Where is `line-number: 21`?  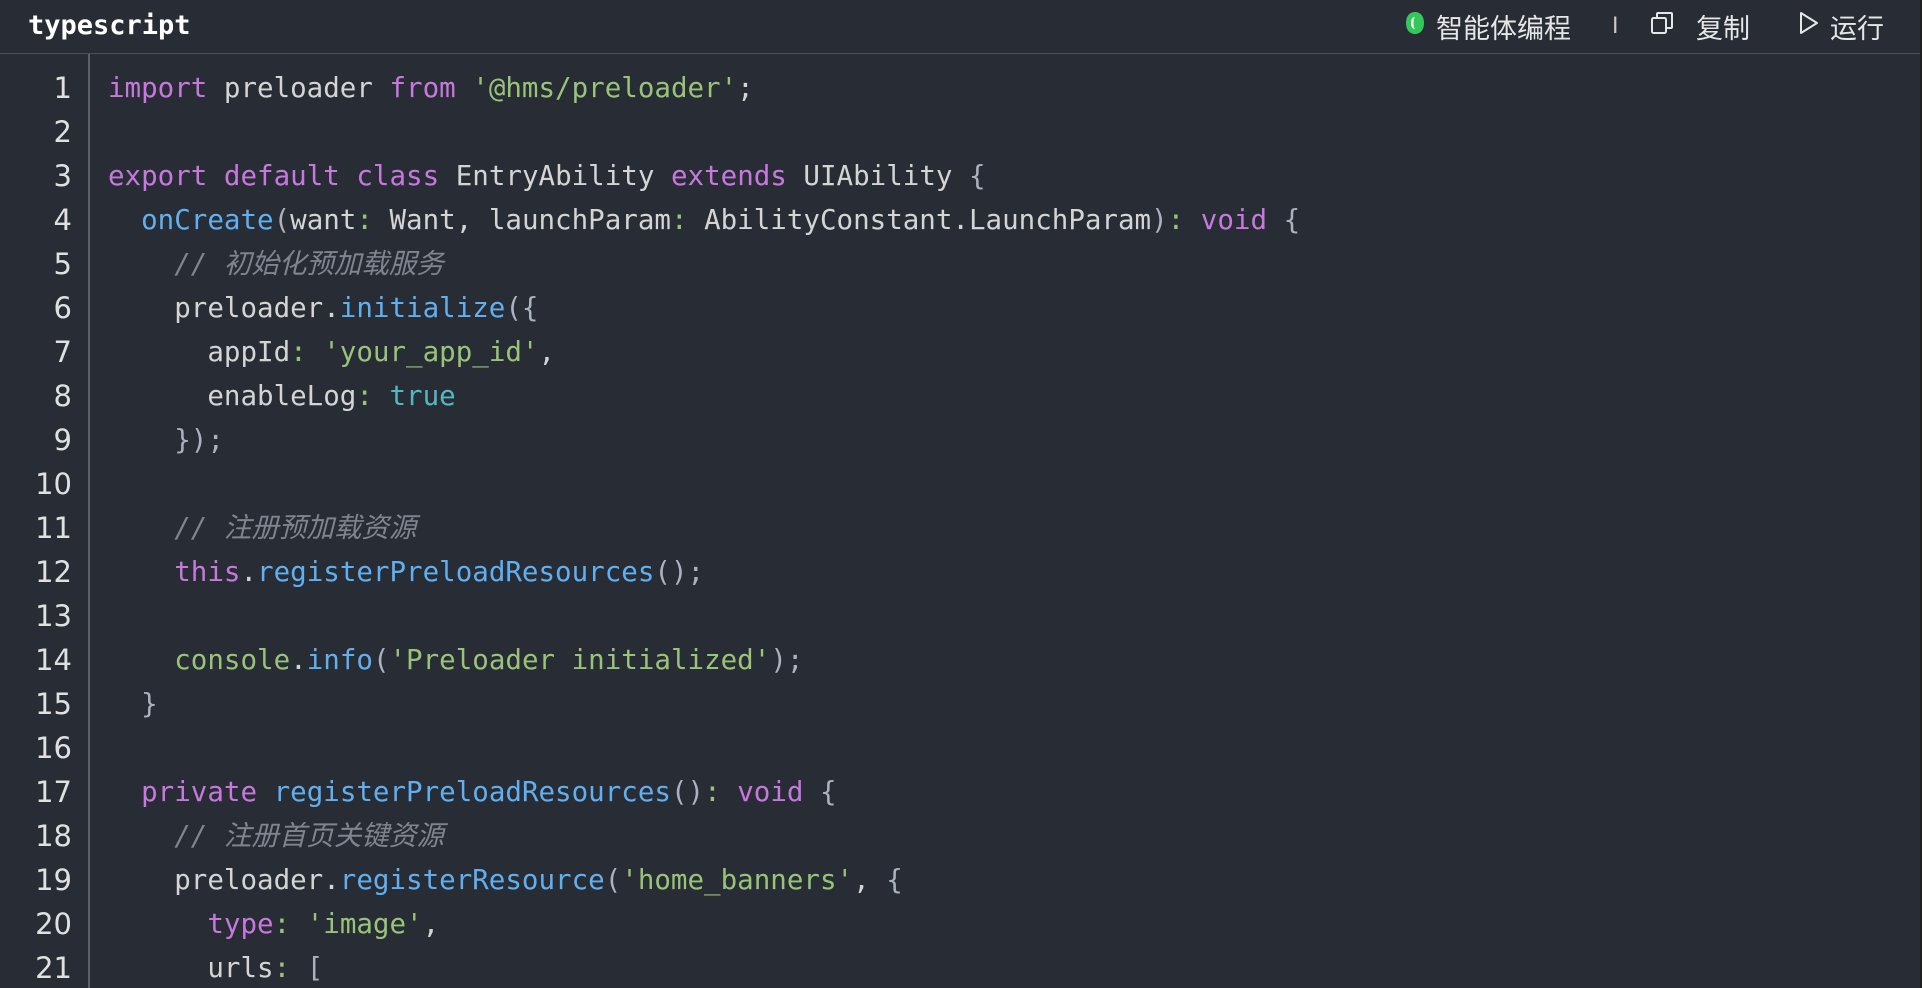 line-number: 21 is located at coordinates (53, 968).